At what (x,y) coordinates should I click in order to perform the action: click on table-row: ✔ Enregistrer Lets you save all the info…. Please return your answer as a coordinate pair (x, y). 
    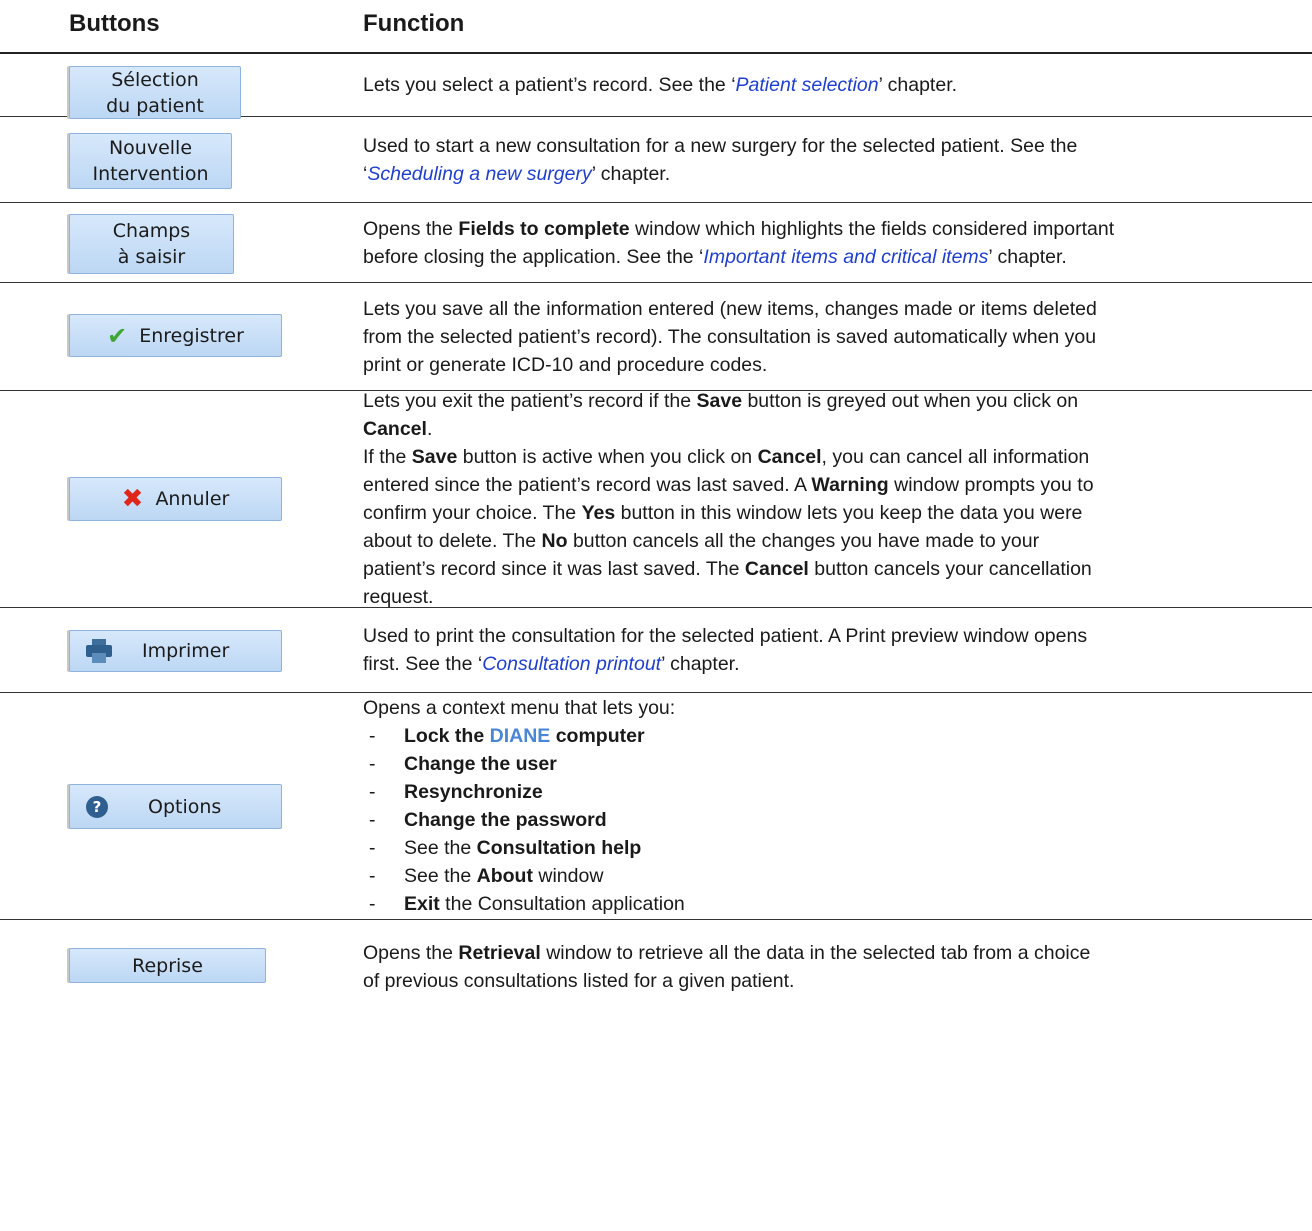
    Looking at the image, I should click on (656, 337).